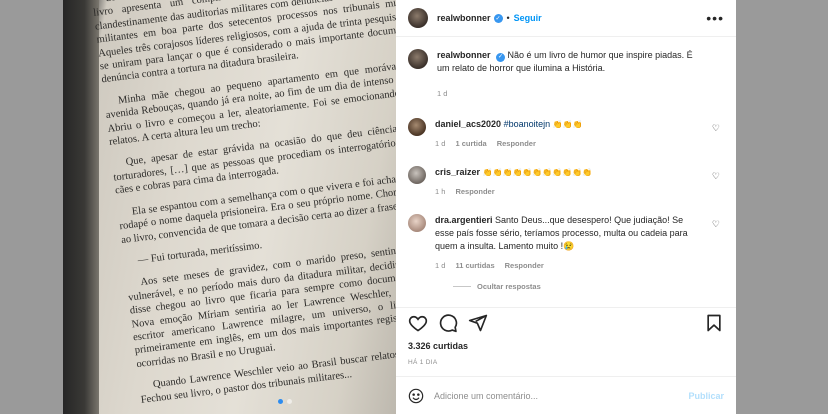 This screenshot has width=828, height=414. What do you see at coordinates (81, 207) in the screenshot?
I see `book-spine` at bounding box center [81, 207].